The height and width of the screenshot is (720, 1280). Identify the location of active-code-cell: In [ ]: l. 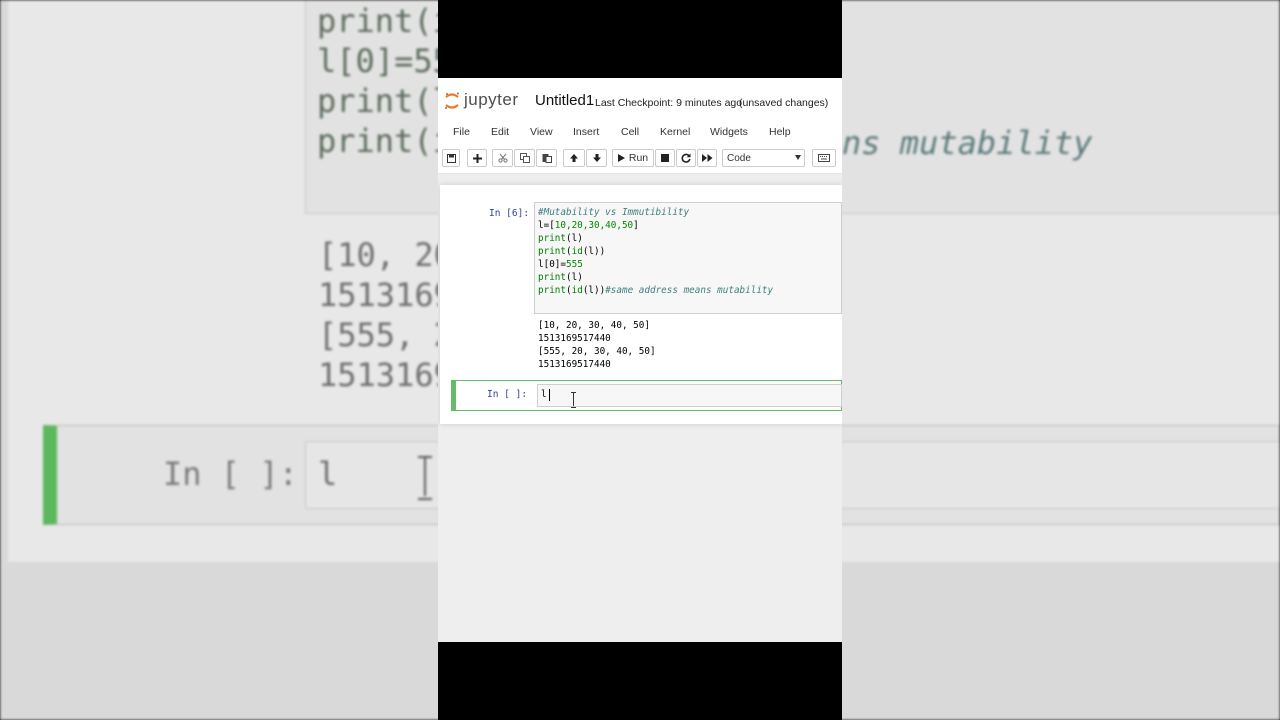
(646, 395).